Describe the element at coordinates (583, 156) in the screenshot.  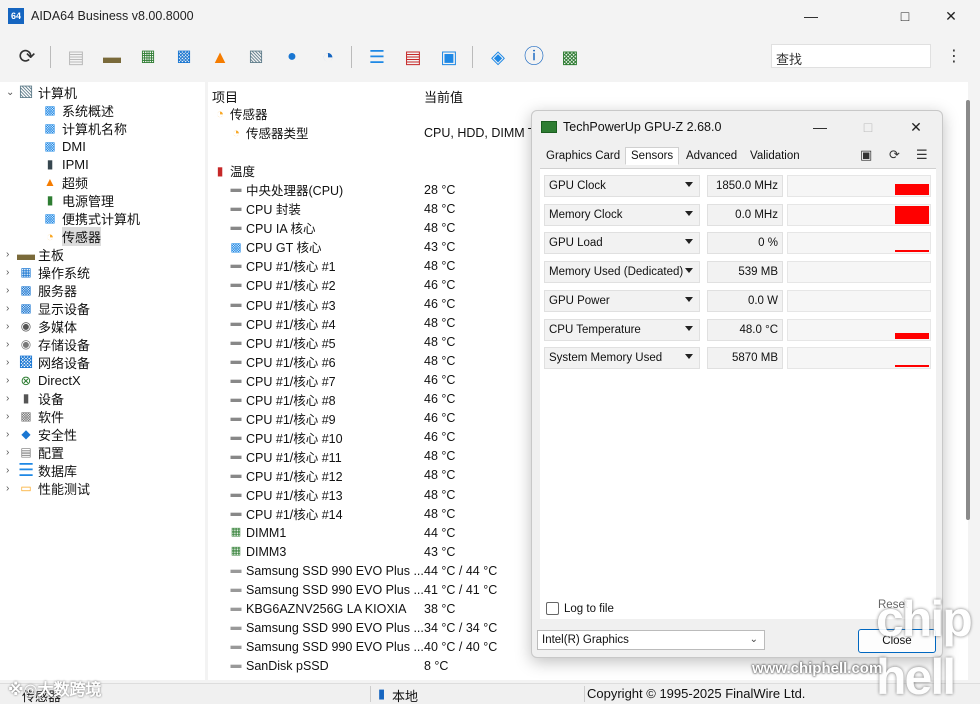
I see `tab-graphics-card: Graphics Card` at that location.